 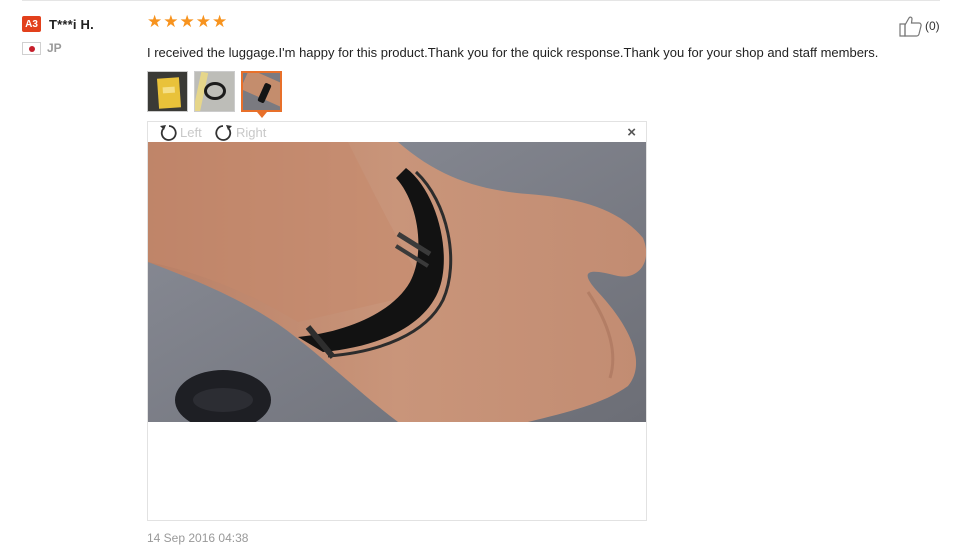 I want to click on thumbs-up-icon, so click(x=911, y=26).